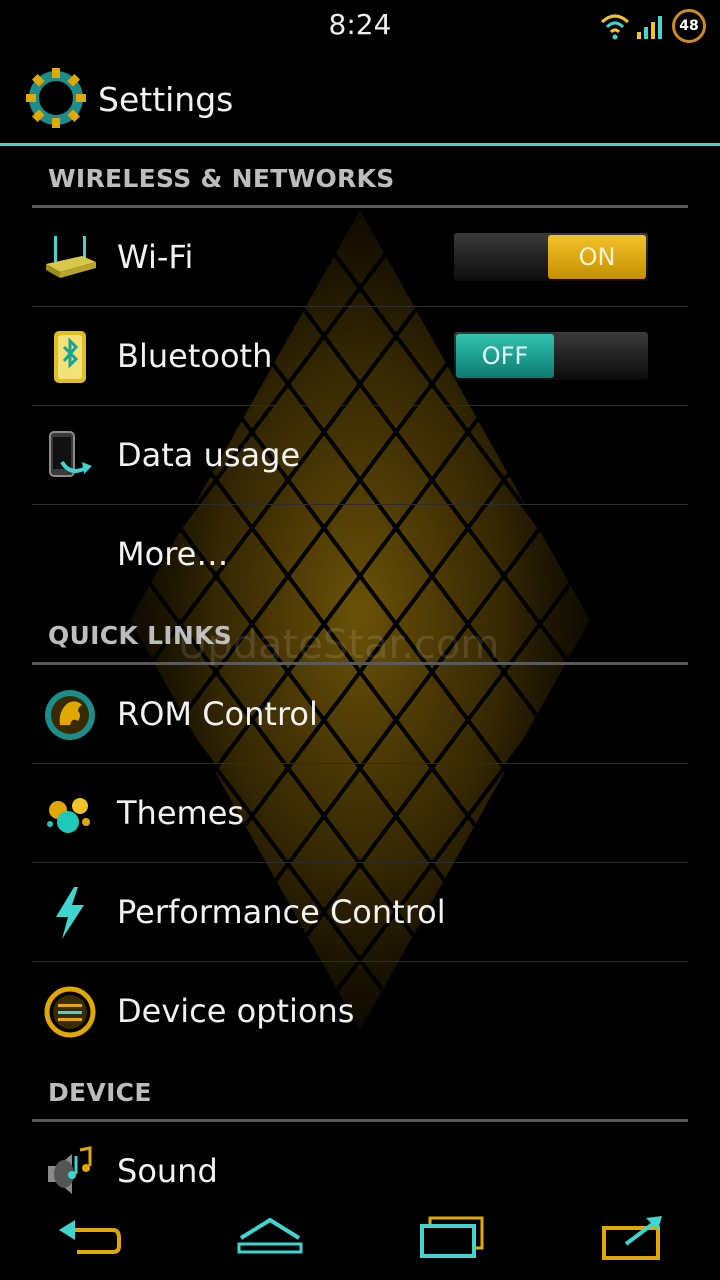 This screenshot has width=720, height=1280. What do you see at coordinates (339, 645) in the screenshot?
I see `watermark: UpdateStar.com` at bounding box center [339, 645].